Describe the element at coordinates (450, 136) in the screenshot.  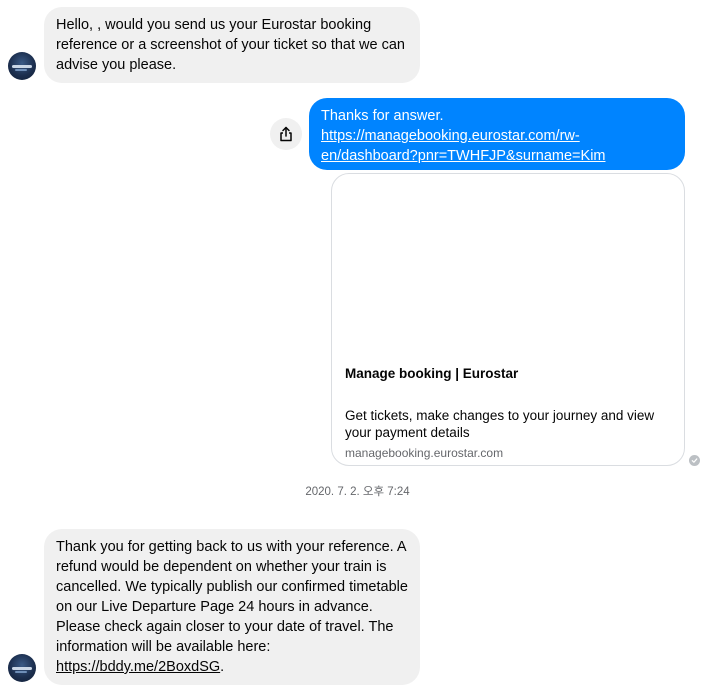
I see `link-line: https://managebooking.eurostar.com/rw-` at that location.